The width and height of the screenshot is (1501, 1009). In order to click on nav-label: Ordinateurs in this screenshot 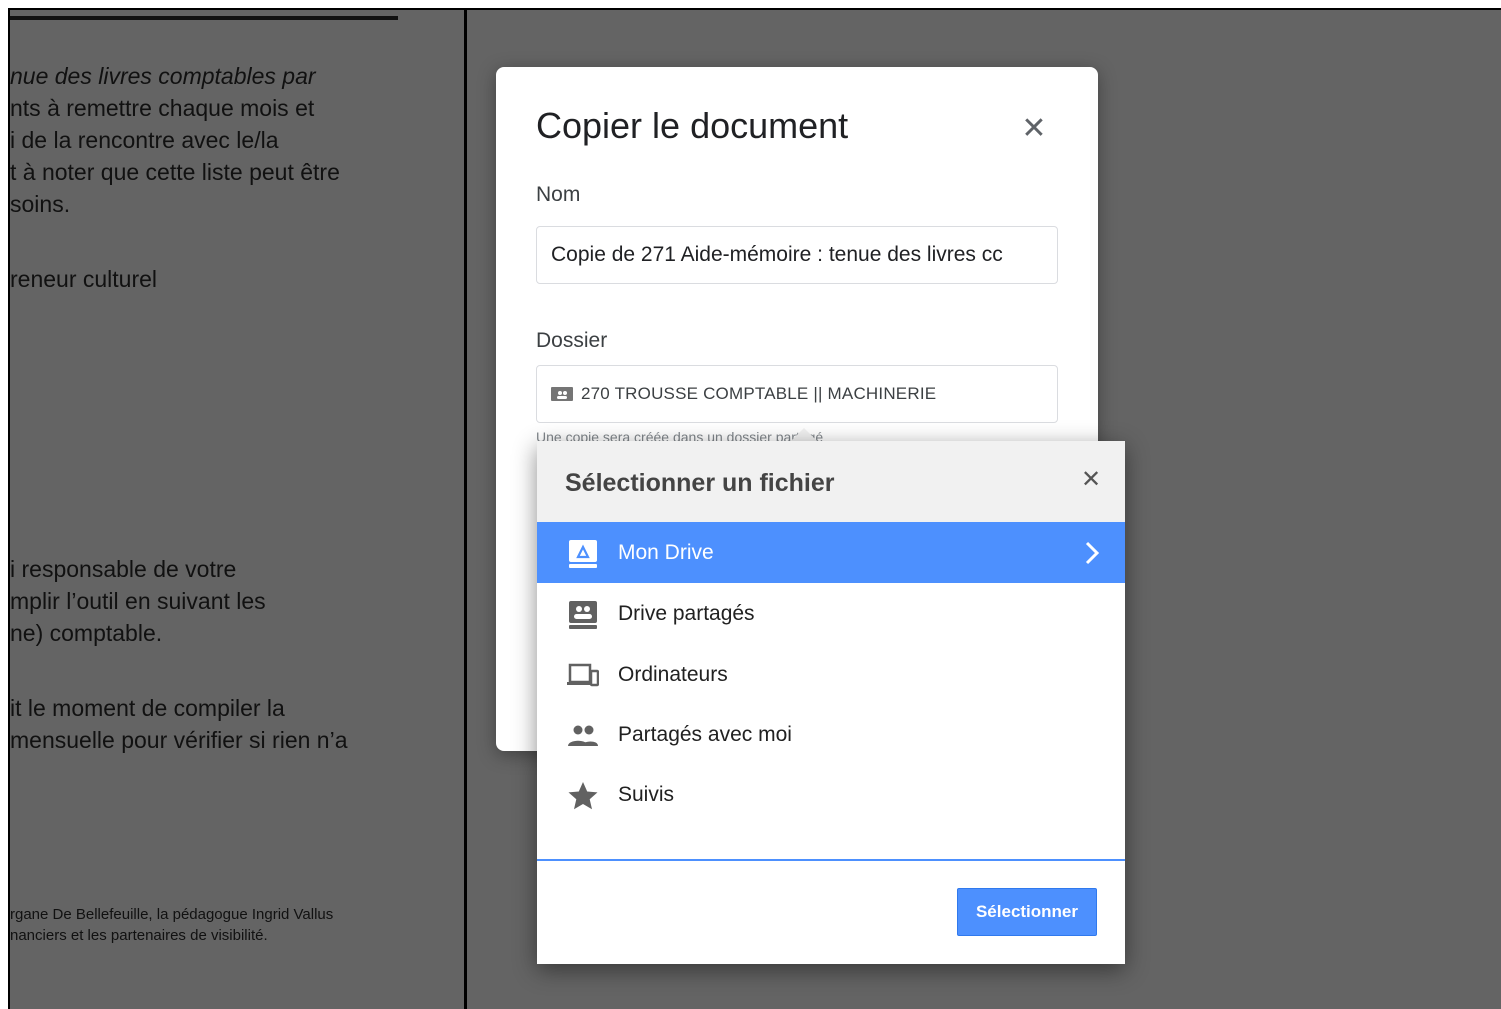, I will do `click(673, 674)`.